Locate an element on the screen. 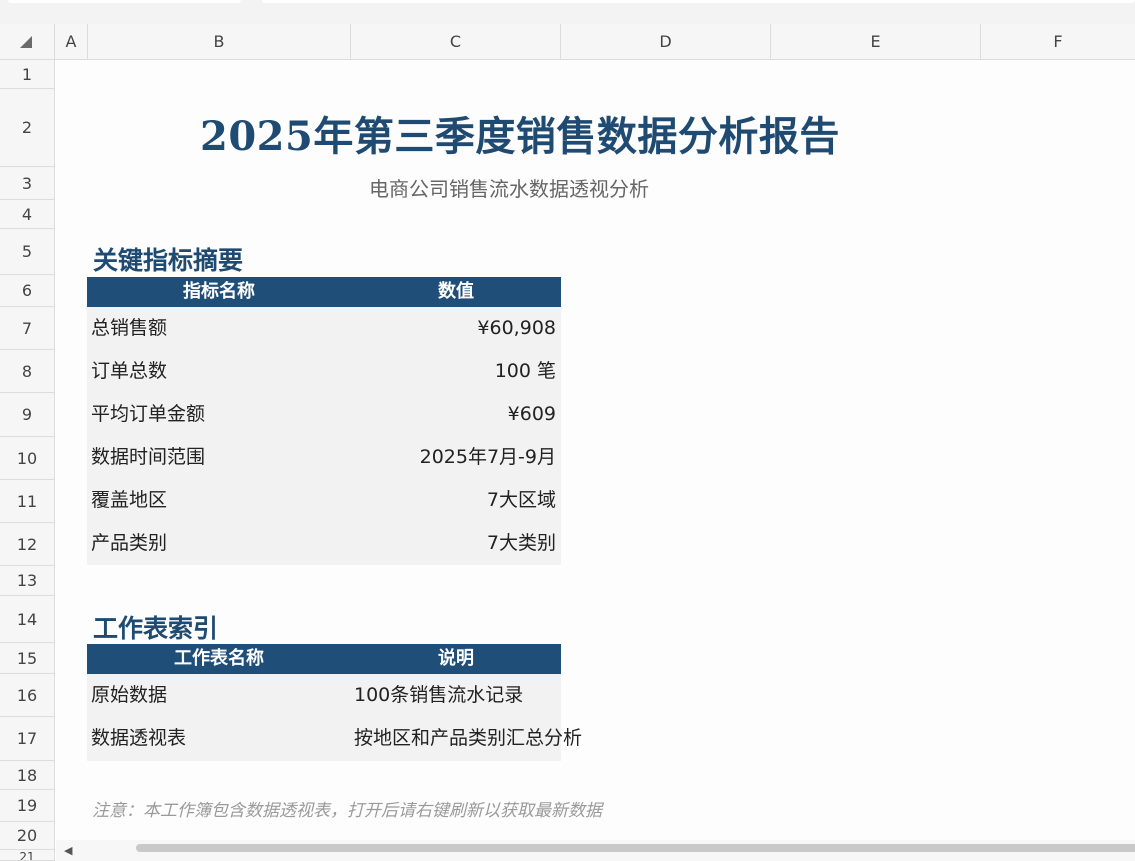 Image resolution: width=1135 pixels, height=861 pixels. row-header-13: 13 is located at coordinates (27, 581).